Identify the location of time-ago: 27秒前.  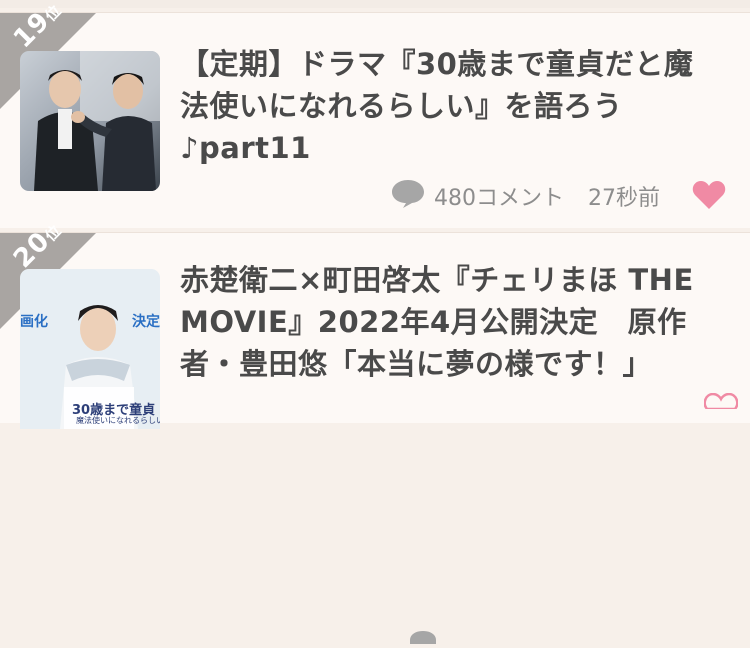
(624, 198).